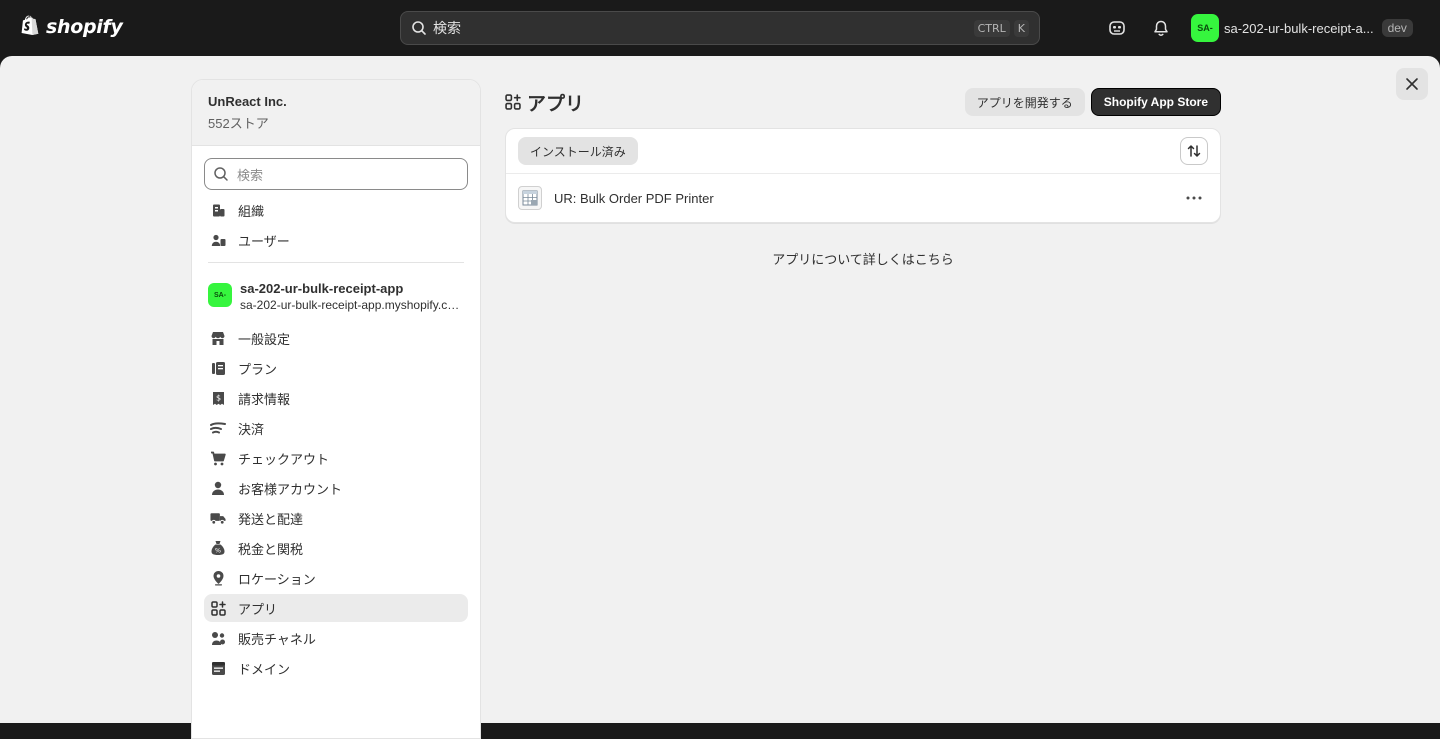 This screenshot has height=739, width=1440. Describe the element at coordinates (277, 579) in the screenshot. I see `sidebar-item-label: ロケーション` at that location.